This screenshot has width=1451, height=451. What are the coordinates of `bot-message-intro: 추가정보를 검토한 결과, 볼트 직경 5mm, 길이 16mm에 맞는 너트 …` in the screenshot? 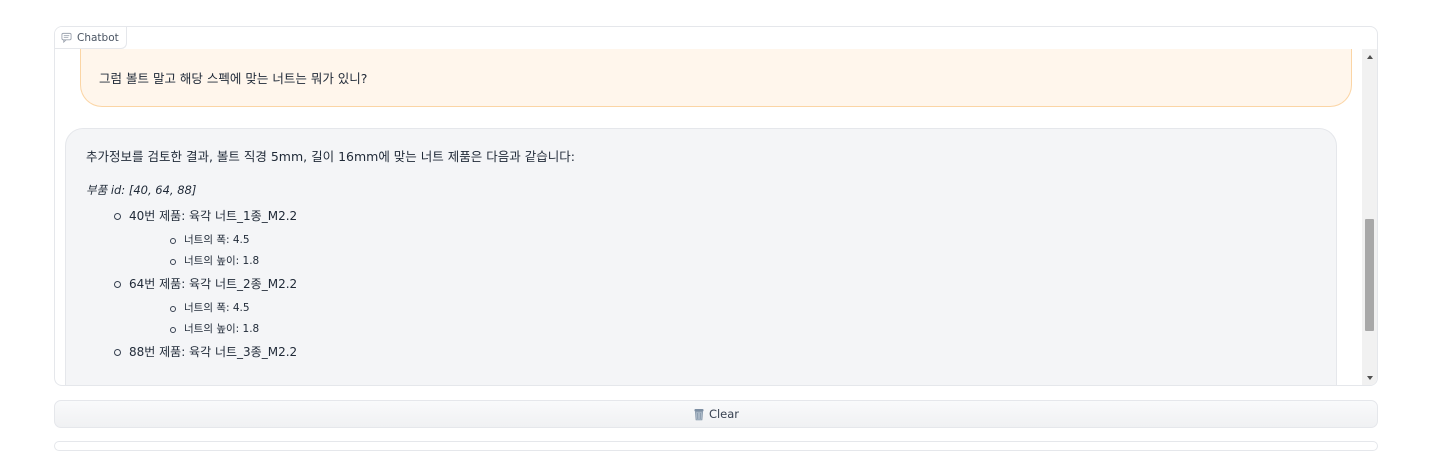 It's located at (701, 157).